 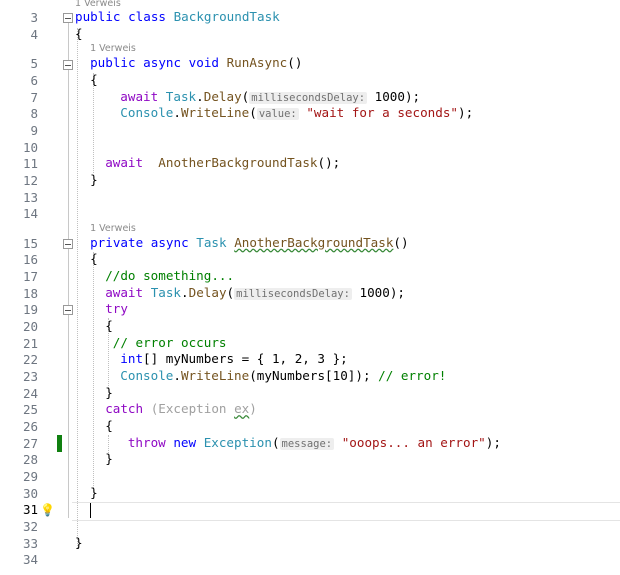 What do you see at coordinates (222, 162) in the screenshot?
I see `code-line: await AnotherBackgroundTask();` at bounding box center [222, 162].